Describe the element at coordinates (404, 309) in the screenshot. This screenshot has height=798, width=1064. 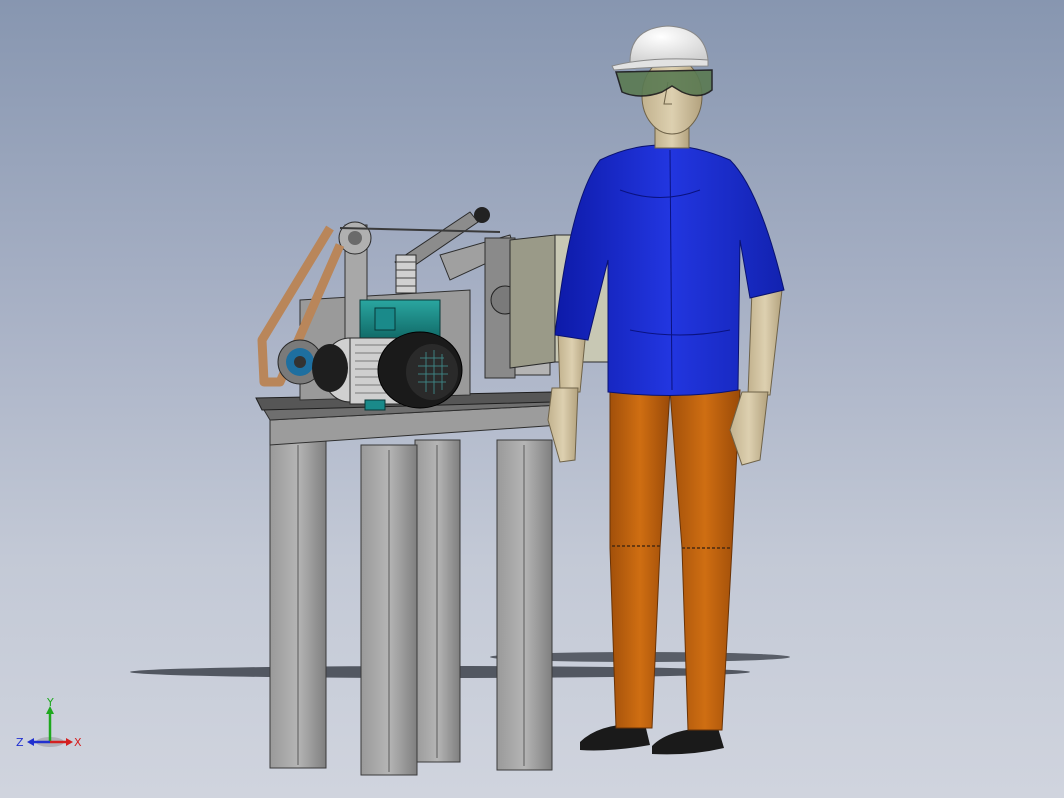
I see `belt-grinder-machine` at that location.